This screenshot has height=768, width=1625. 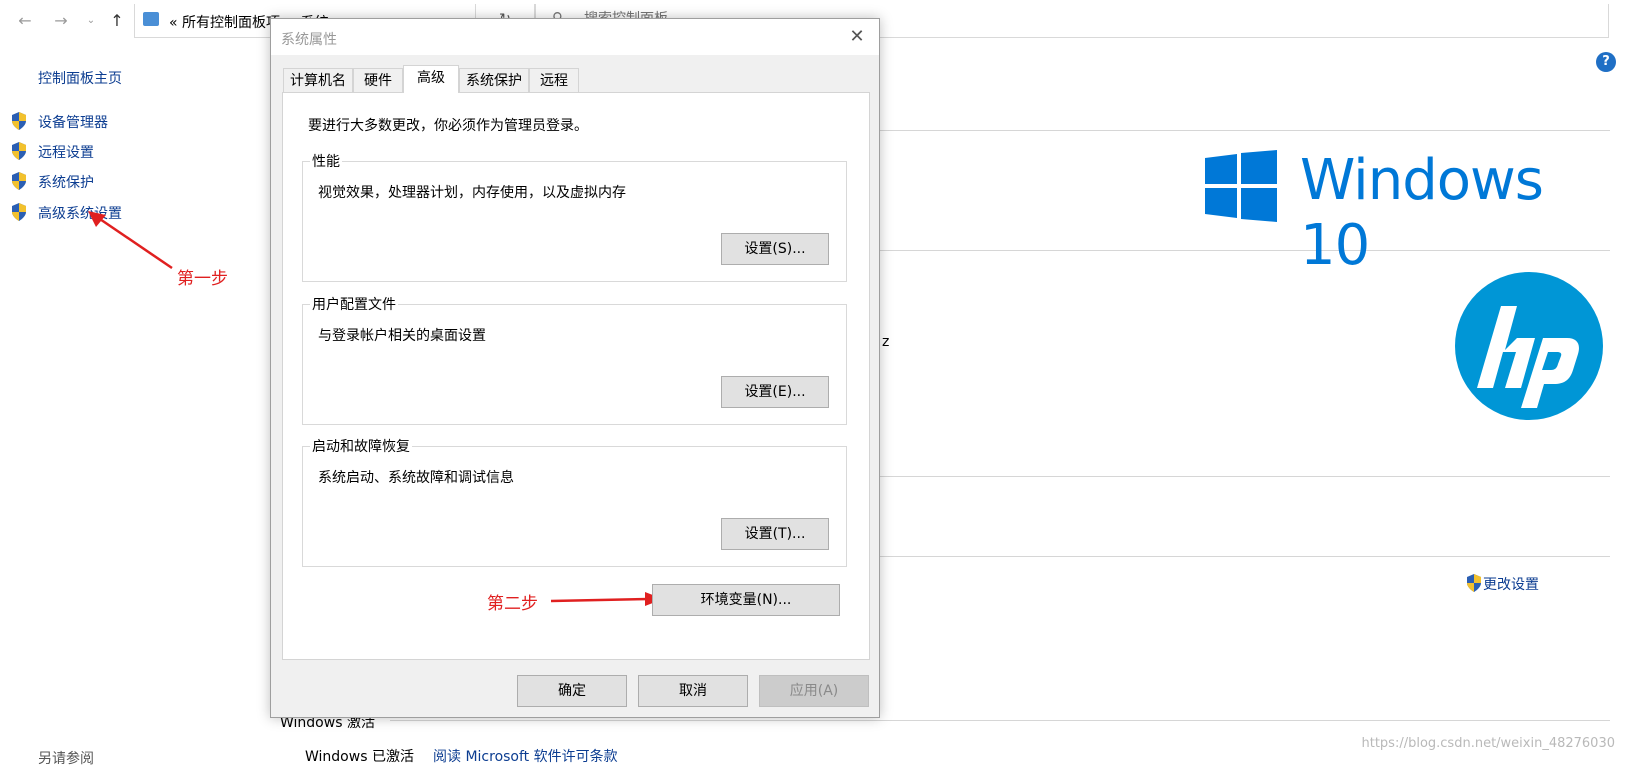 I want to click on tab-advanced: 高级, so click(x=431, y=79).